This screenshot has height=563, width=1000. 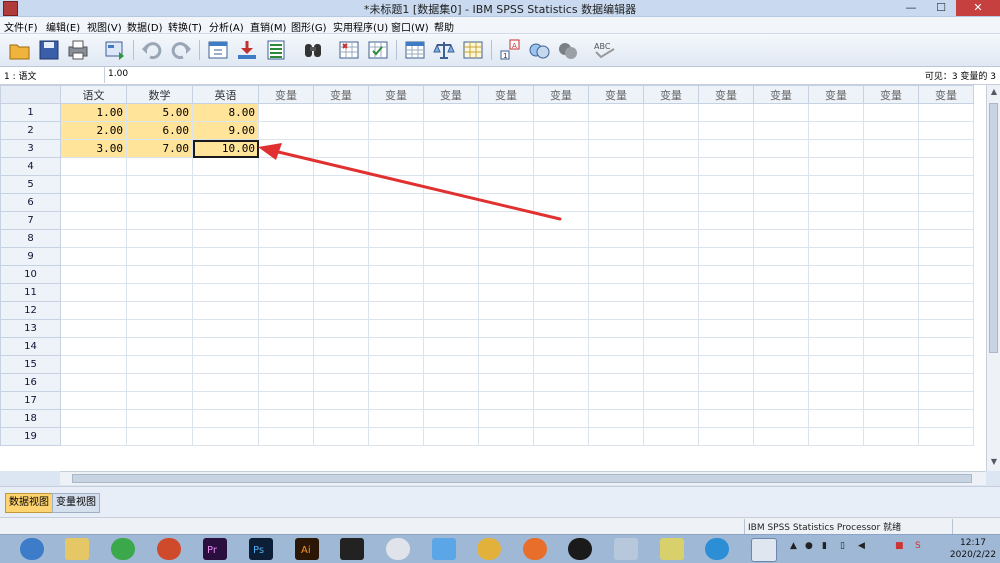 What do you see at coordinates (225, 130) in the screenshot?
I see `data-cell: 9.00` at bounding box center [225, 130].